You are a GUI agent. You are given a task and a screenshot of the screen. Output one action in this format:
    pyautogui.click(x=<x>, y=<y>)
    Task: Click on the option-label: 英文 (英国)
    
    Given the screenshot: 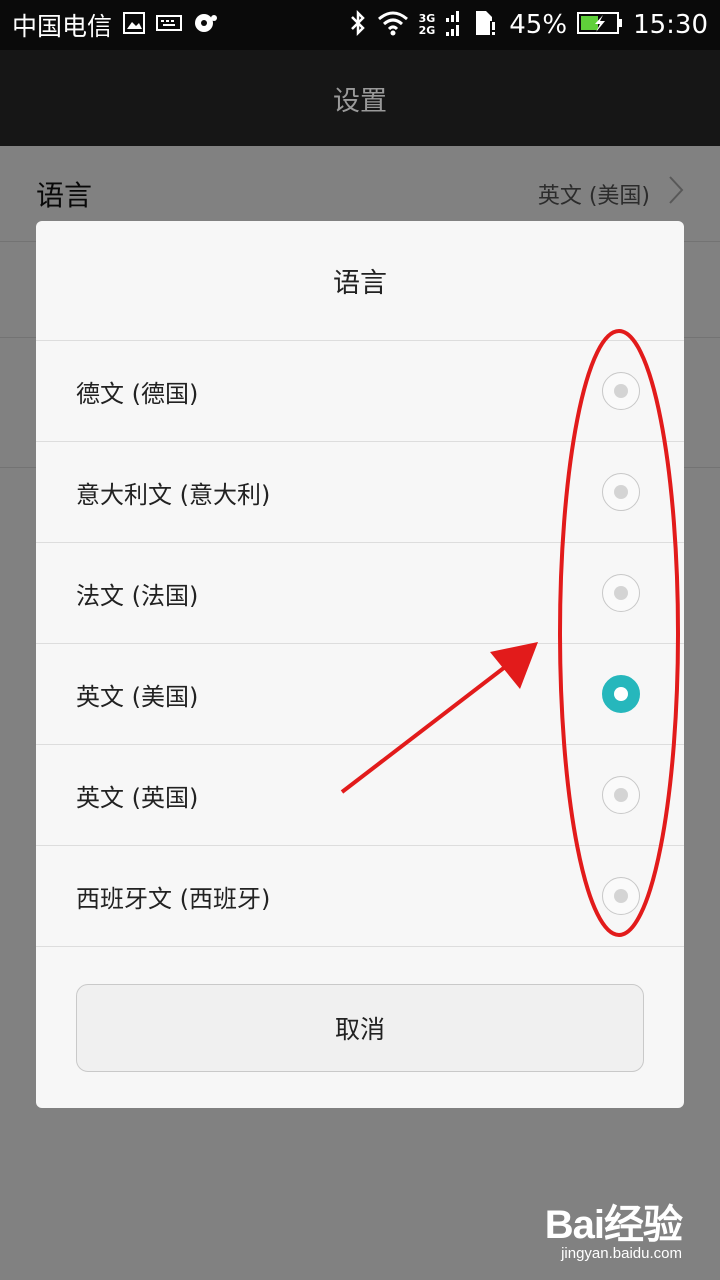 What is the action you would take?
    pyautogui.click(x=137, y=797)
    